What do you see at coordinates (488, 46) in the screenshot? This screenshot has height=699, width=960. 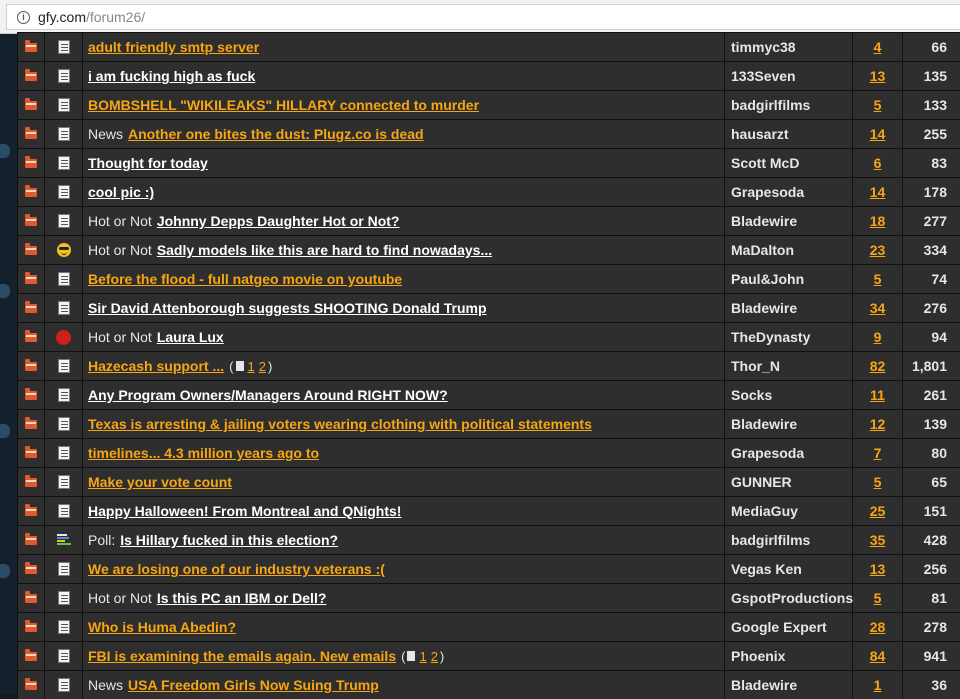 I see `thread-row: adult friendly smtp server timmyc38 4 66` at bounding box center [488, 46].